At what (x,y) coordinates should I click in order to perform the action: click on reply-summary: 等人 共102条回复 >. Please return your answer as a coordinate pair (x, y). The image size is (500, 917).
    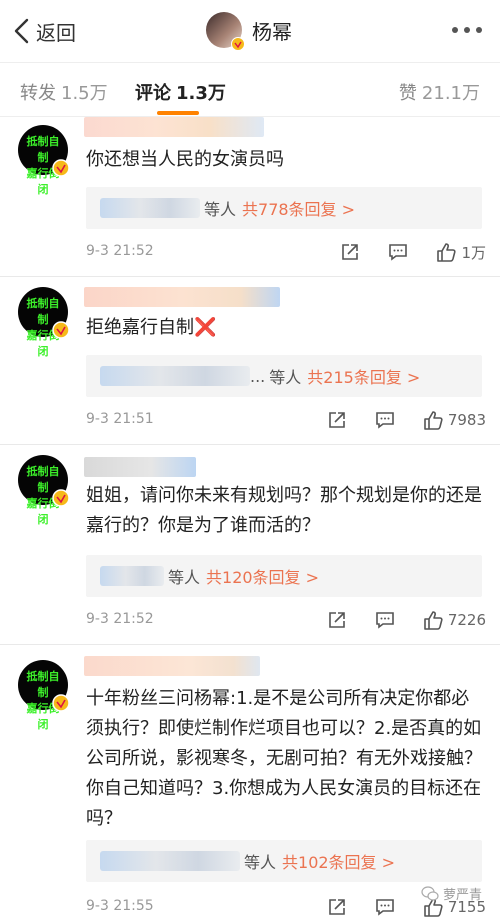
    Looking at the image, I should click on (284, 861).